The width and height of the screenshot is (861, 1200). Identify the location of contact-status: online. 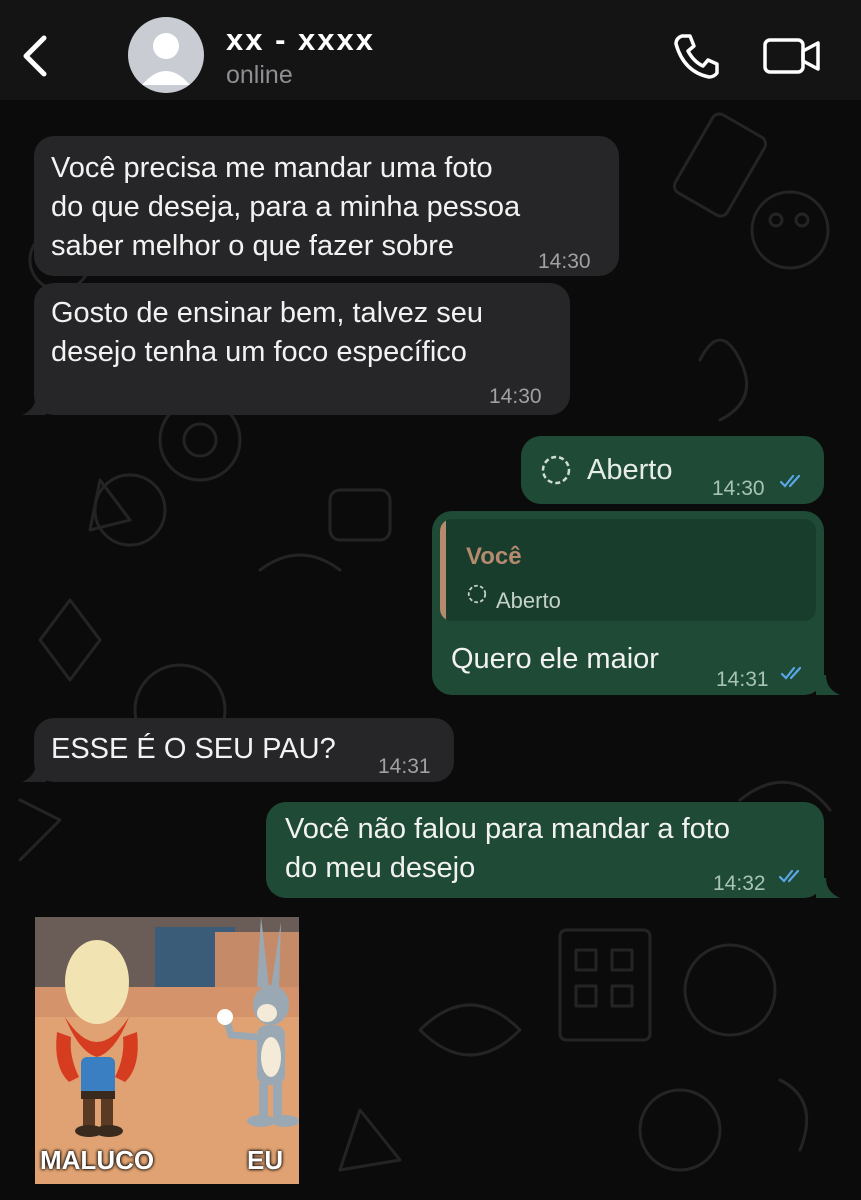
(259, 75).